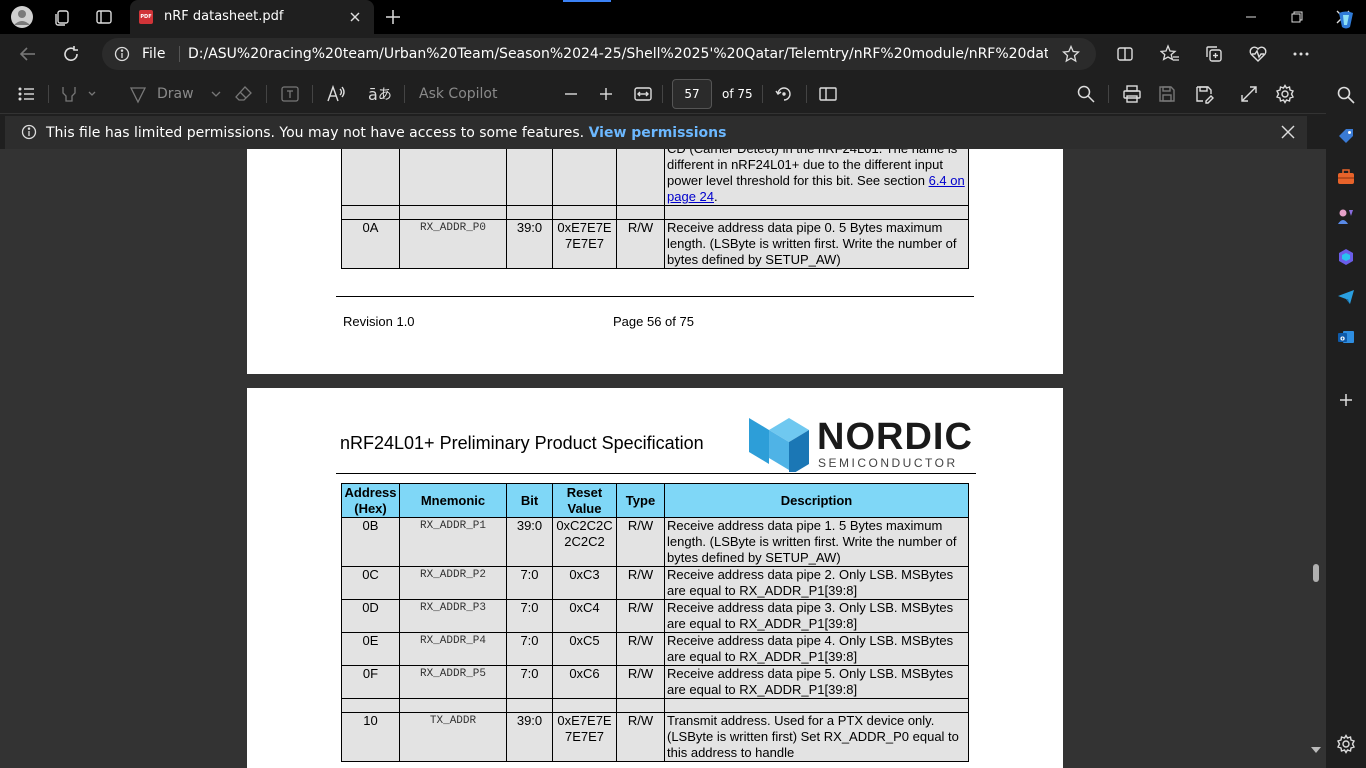 Image resolution: width=1366 pixels, height=768 pixels. I want to click on footer-rule, so click(655, 296).